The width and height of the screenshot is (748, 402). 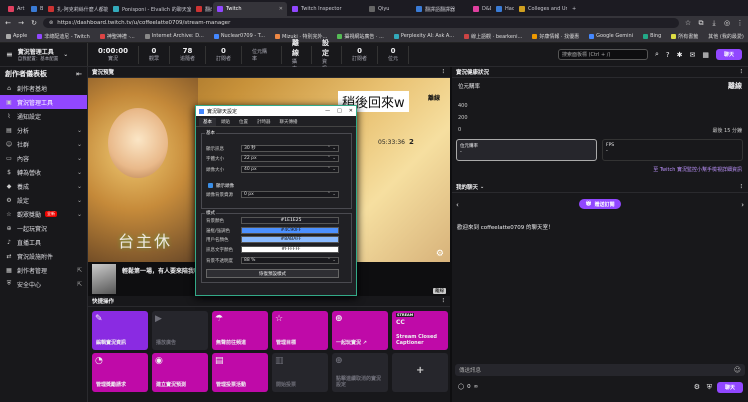 I want to click on dialog-tab: 計時器, so click(x=264, y=122).